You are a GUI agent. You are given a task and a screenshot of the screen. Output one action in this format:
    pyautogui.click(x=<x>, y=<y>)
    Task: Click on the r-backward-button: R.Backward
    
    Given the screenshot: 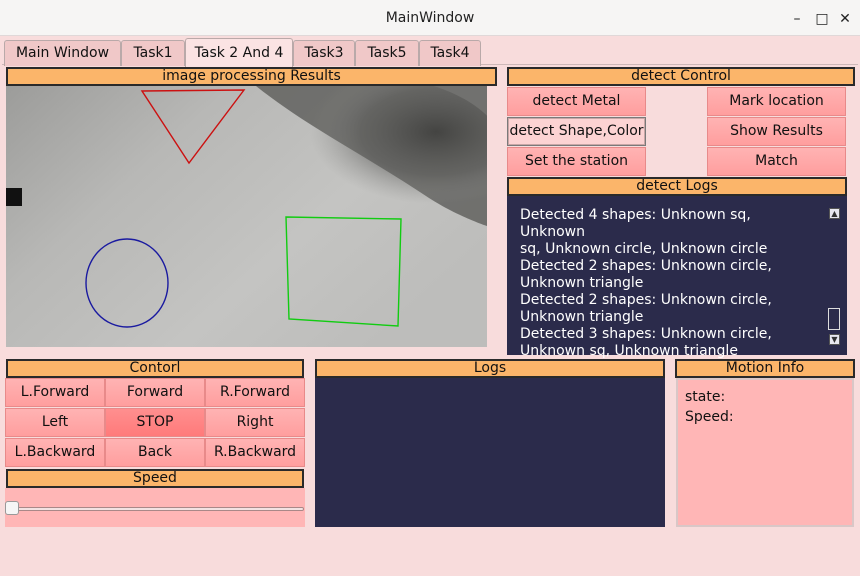 What is the action you would take?
    pyautogui.click(x=255, y=452)
    